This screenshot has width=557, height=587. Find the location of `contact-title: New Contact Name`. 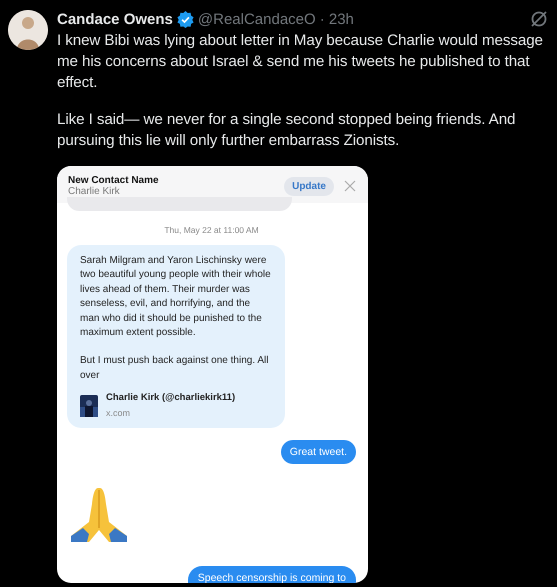

contact-title: New Contact Name is located at coordinates (113, 180).